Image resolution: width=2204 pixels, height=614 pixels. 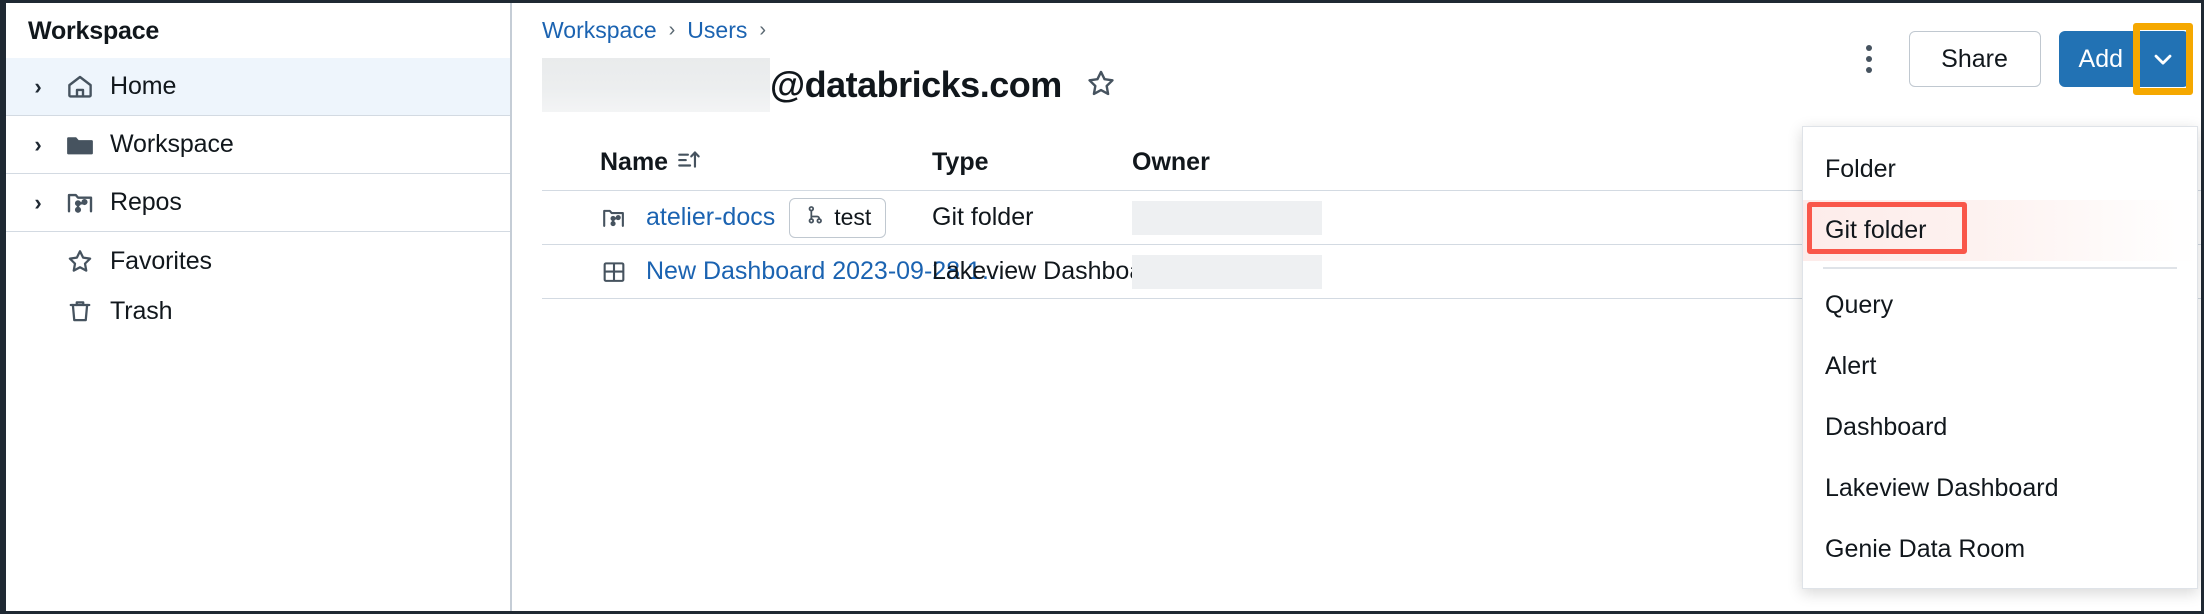 I want to click on sidebar-item-favorites: › Favorites, so click(x=258, y=261).